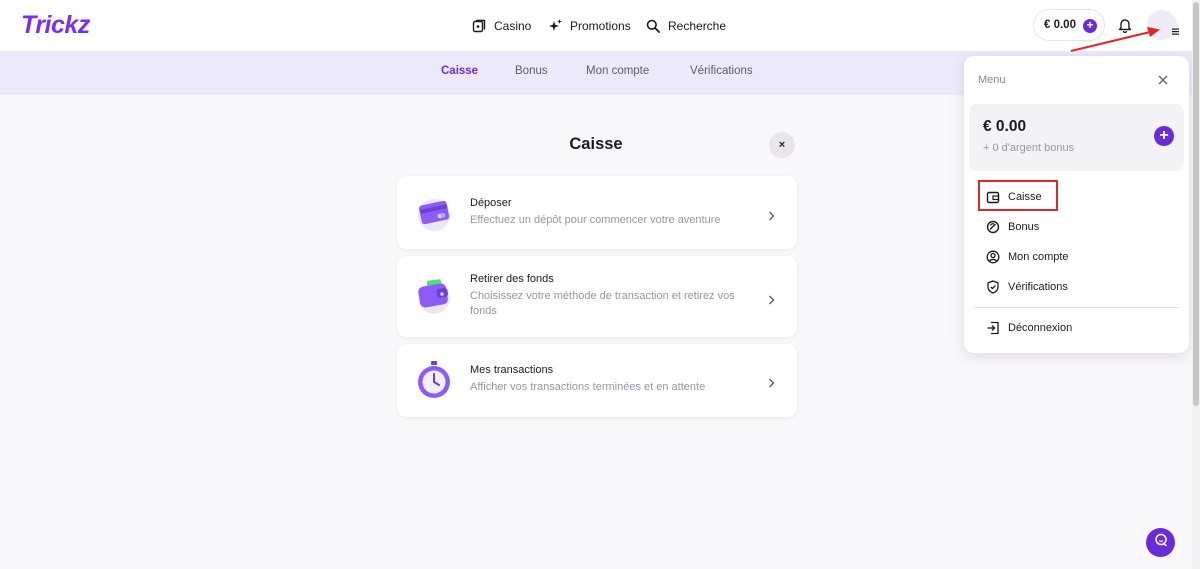  What do you see at coordinates (434, 379) in the screenshot?
I see `stopwatch-icon` at bounding box center [434, 379].